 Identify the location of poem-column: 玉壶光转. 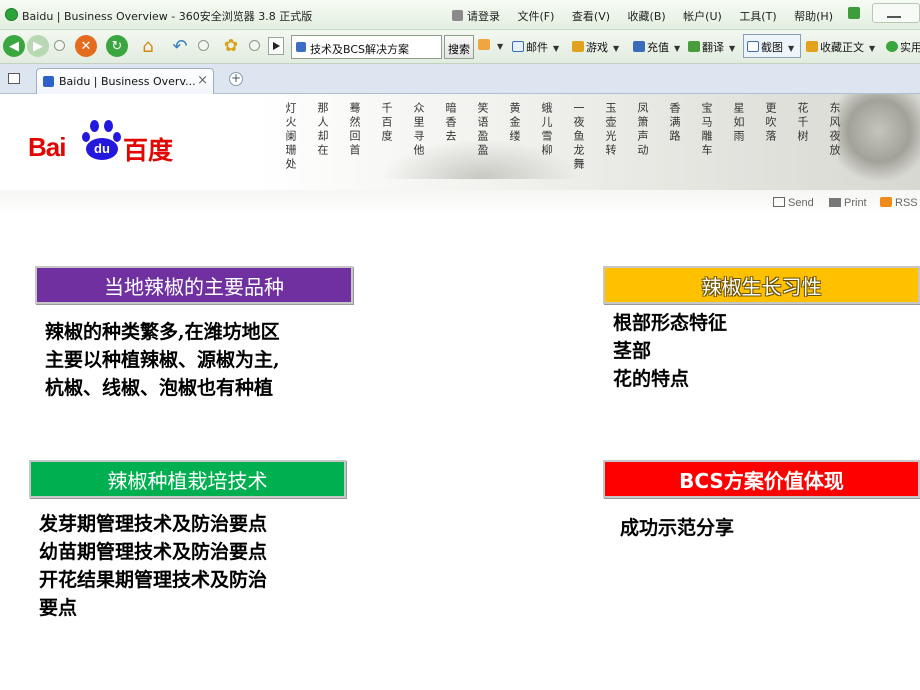
(610, 130).